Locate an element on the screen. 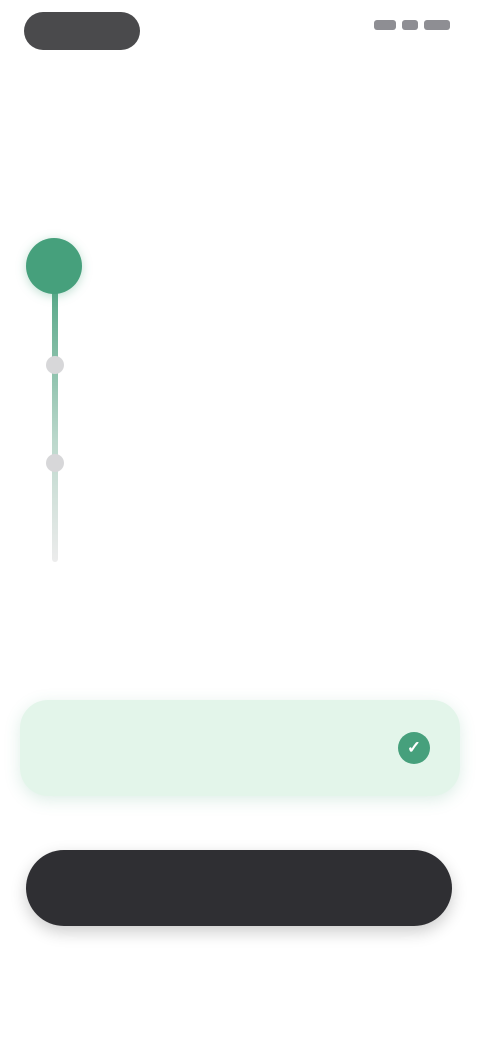 This screenshot has height=1040, width=480. timeline-node-billing is located at coordinates (55, 463).